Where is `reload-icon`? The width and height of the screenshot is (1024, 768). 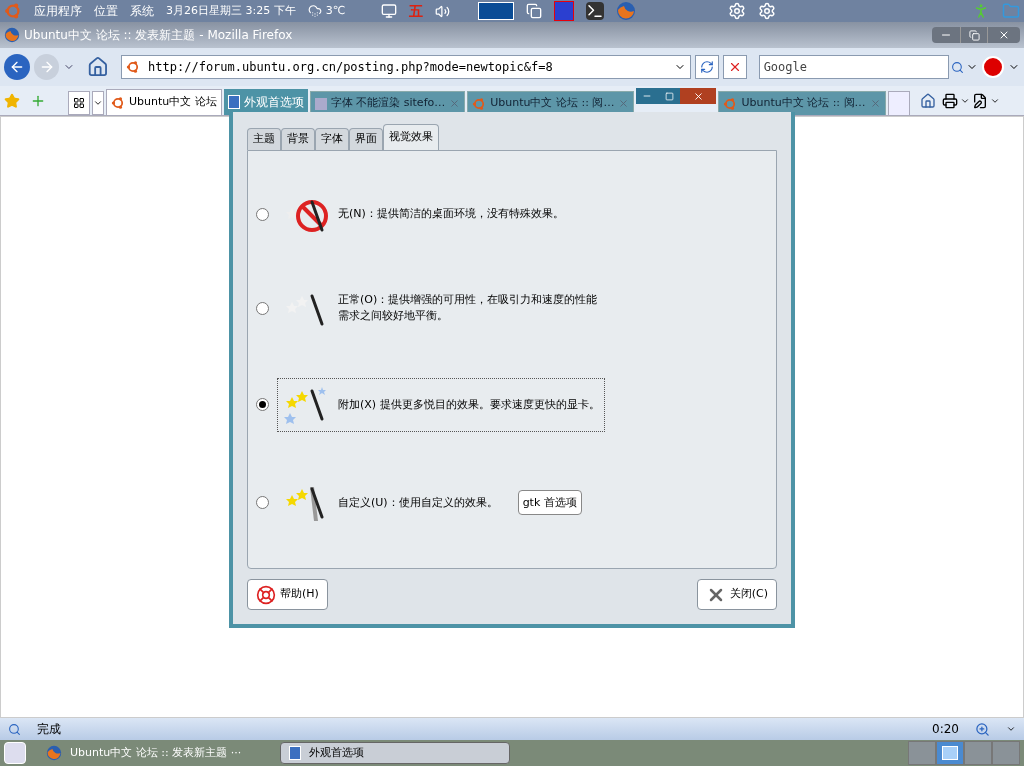 reload-icon is located at coordinates (707, 67).